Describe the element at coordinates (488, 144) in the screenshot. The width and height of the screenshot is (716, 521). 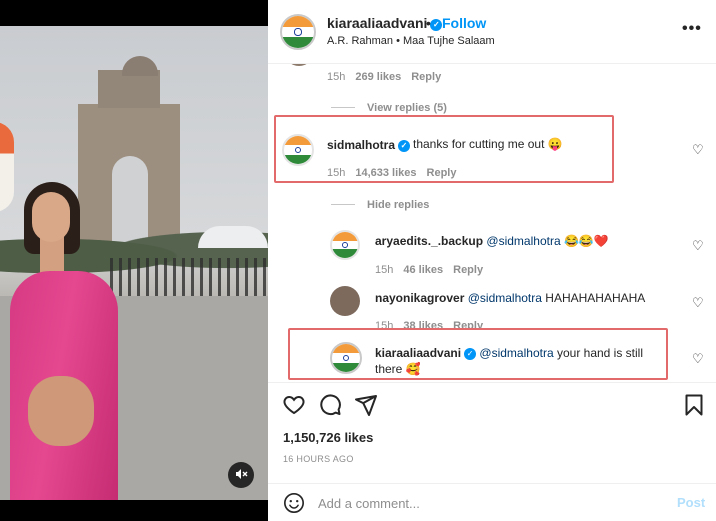
I see `comment-text: thanks for cutting me out 😛` at that location.